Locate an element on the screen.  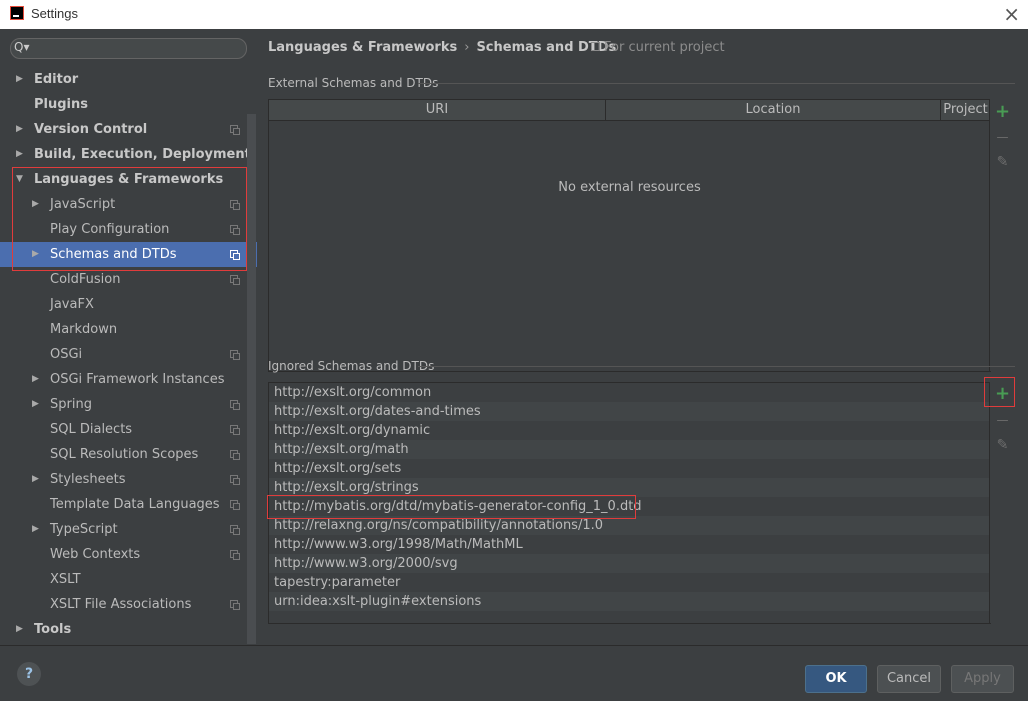
tree-item-label: SQL Dialects is located at coordinates (91, 429).